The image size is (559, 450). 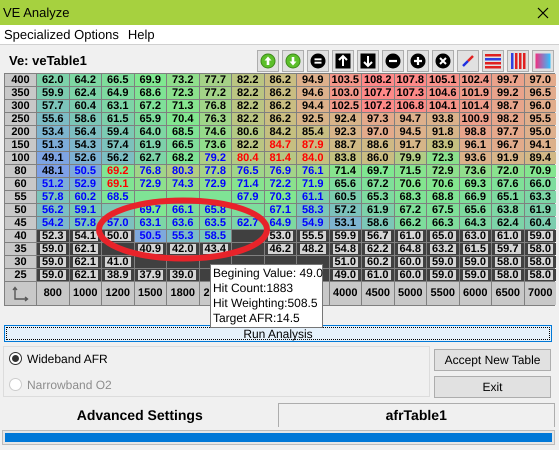 What do you see at coordinates (540, 158) in the screenshot?
I see `cell-value: 89.4` at bounding box center [540, 158].